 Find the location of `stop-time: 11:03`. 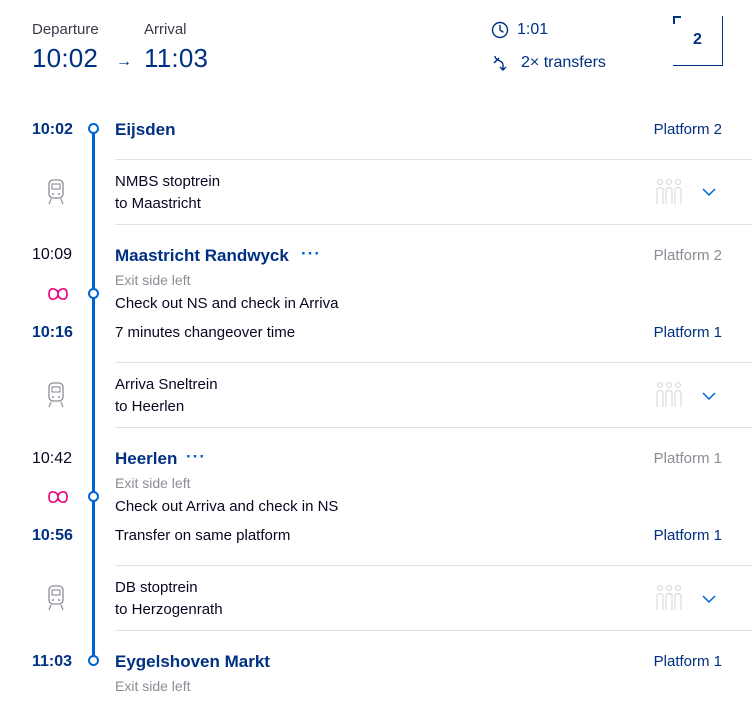

stop-time: 11:03 is located at coordinates (52, 661).